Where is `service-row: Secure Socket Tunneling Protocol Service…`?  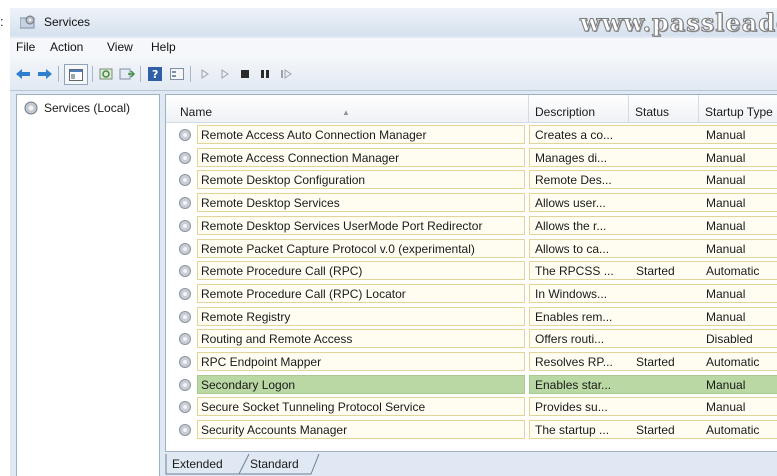
service-row: Secure Socket Tunneling Protocol Service… is located at coordinates (471, 407).